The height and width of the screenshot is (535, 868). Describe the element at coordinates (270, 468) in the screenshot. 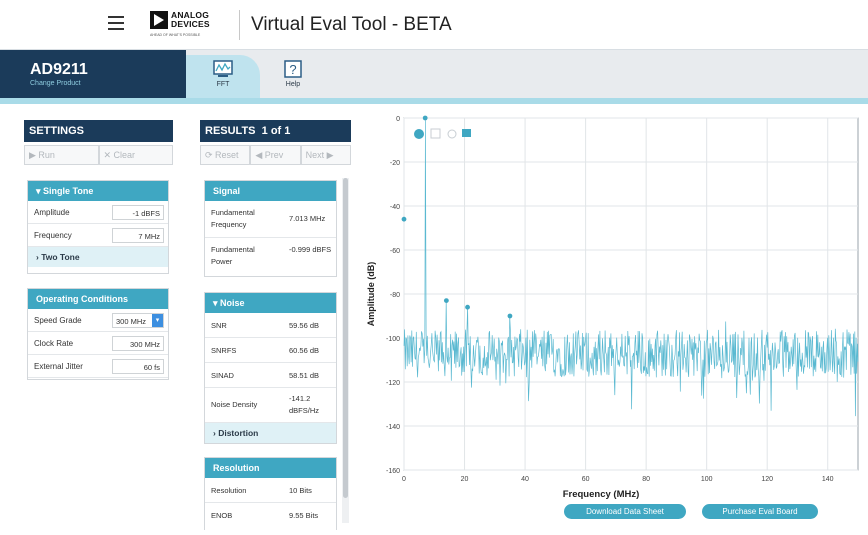

I see `resolution-header: Resolution` at that location.